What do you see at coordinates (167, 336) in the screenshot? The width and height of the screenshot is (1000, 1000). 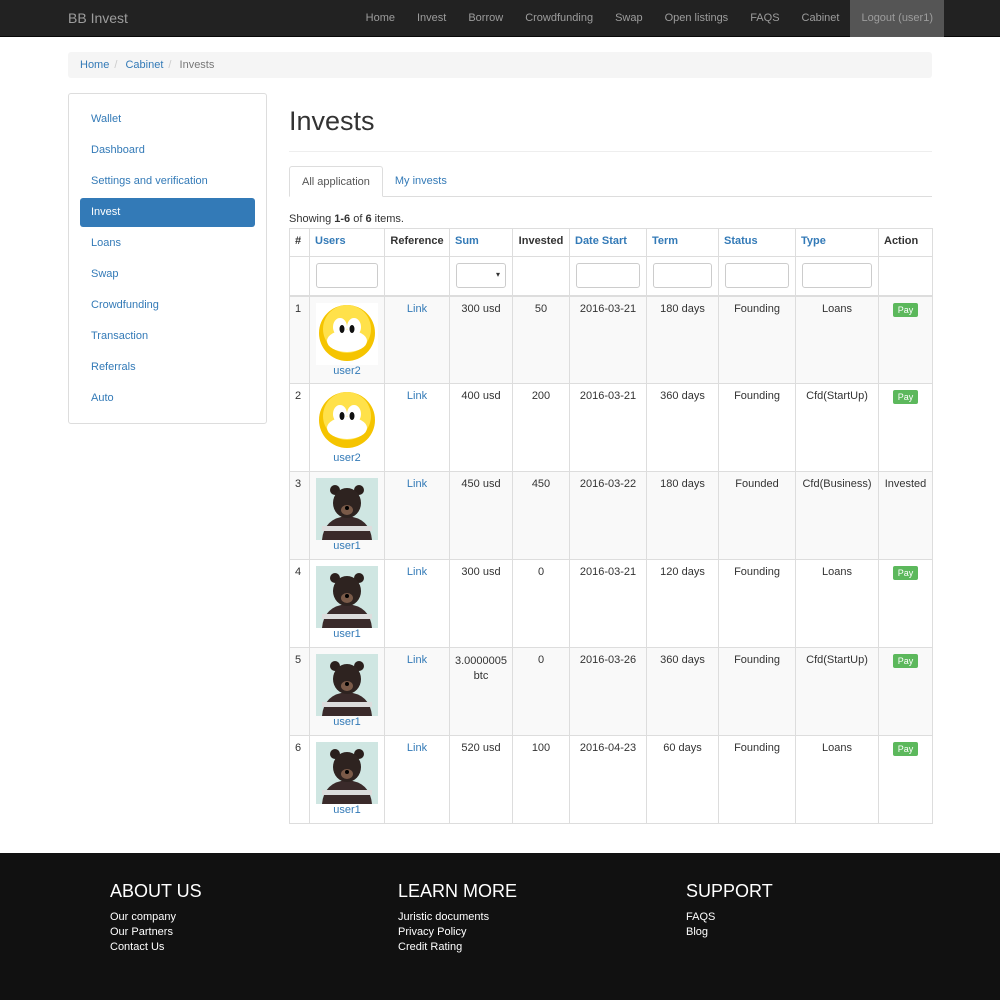 I see `sidebar-item-transaction: Transaction` at bounding box center [167, 336].